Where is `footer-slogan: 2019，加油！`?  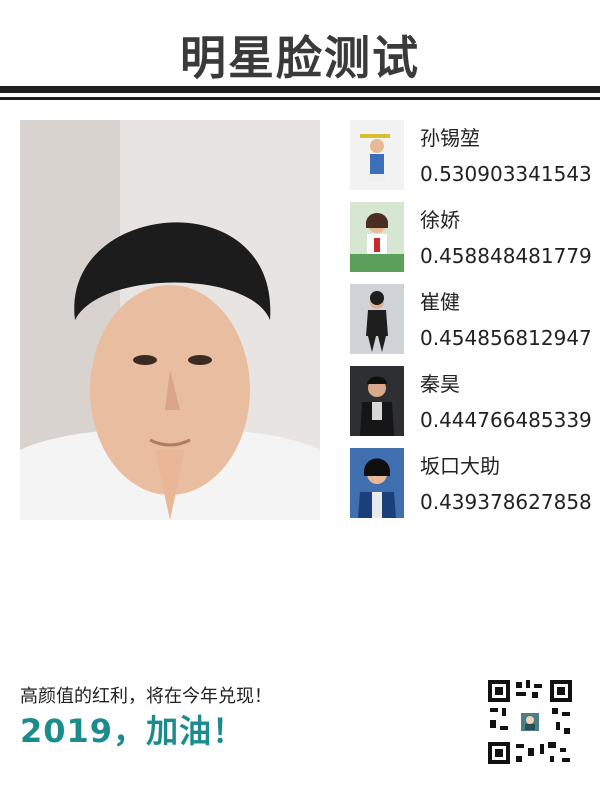 footer-slogan: 2019，加油！ is located at coordinates (133, 731).